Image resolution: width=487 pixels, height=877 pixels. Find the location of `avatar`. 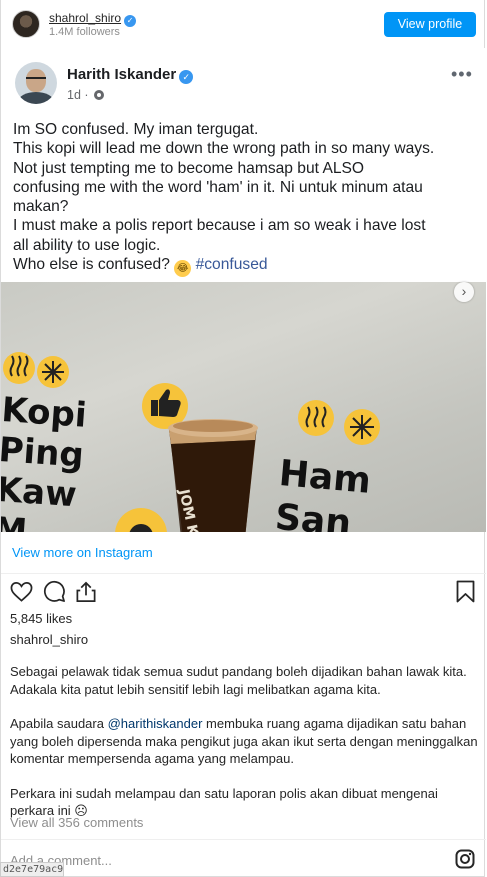

avatar is located at coordinates (26, 24).